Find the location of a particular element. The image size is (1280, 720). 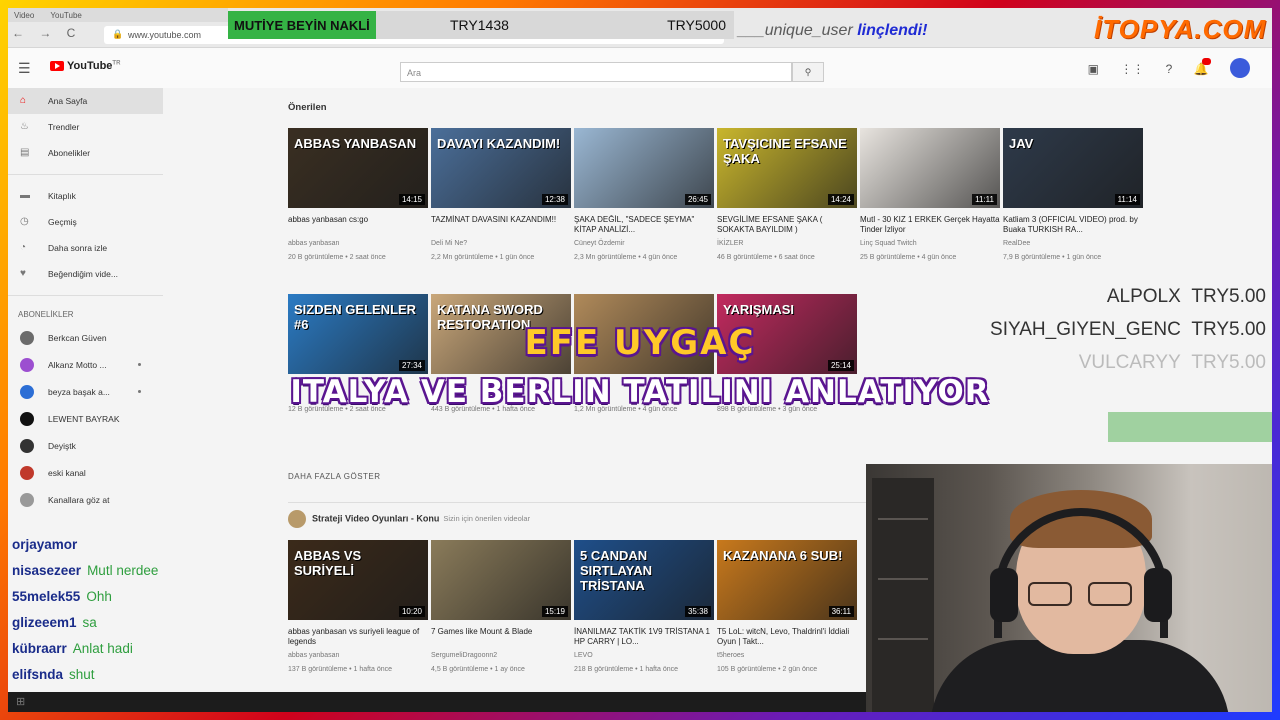

video-duration: 11:11 is located at coordinates (984, 199).